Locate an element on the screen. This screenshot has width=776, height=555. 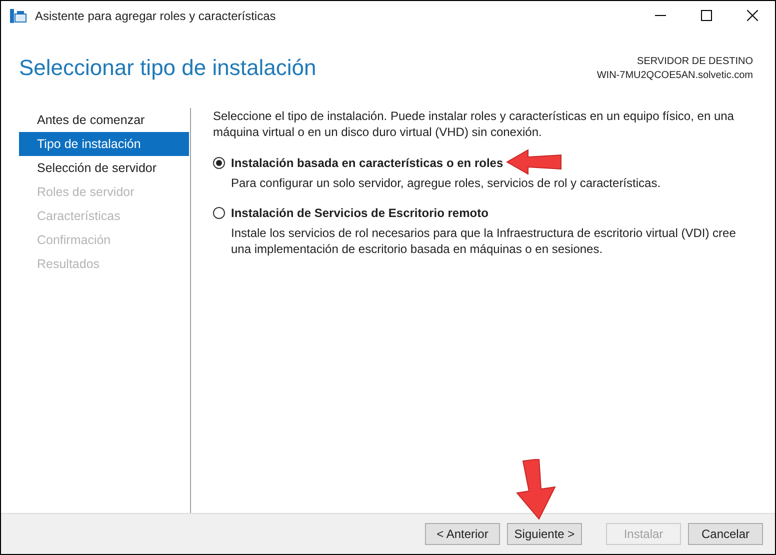
close-icon is located at coordinates (752, 15).